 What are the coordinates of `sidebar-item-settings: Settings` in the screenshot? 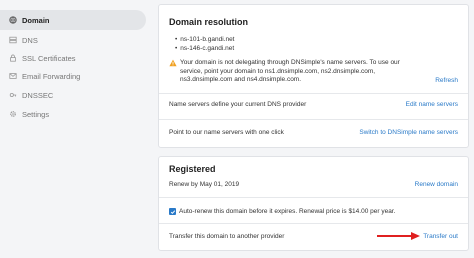 It's located at (74, 114).